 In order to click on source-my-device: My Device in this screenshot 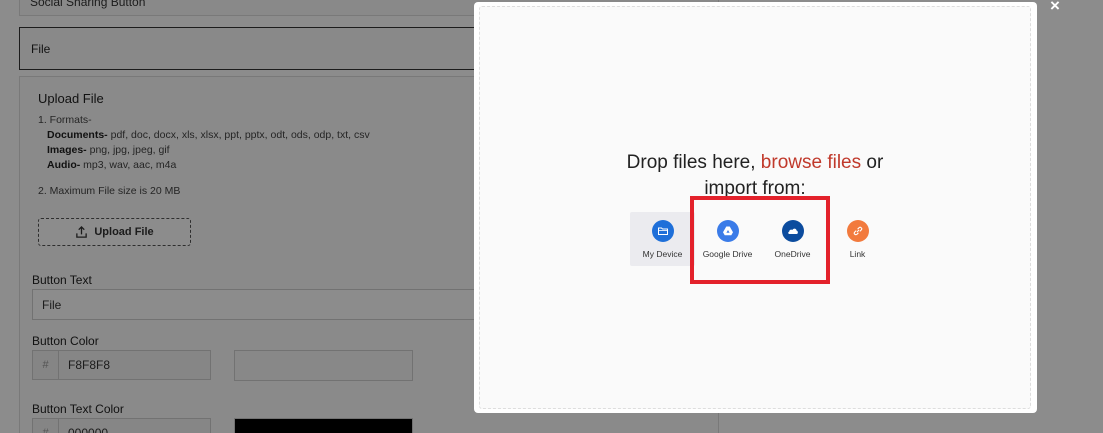, I will do `click(662, 239)`.